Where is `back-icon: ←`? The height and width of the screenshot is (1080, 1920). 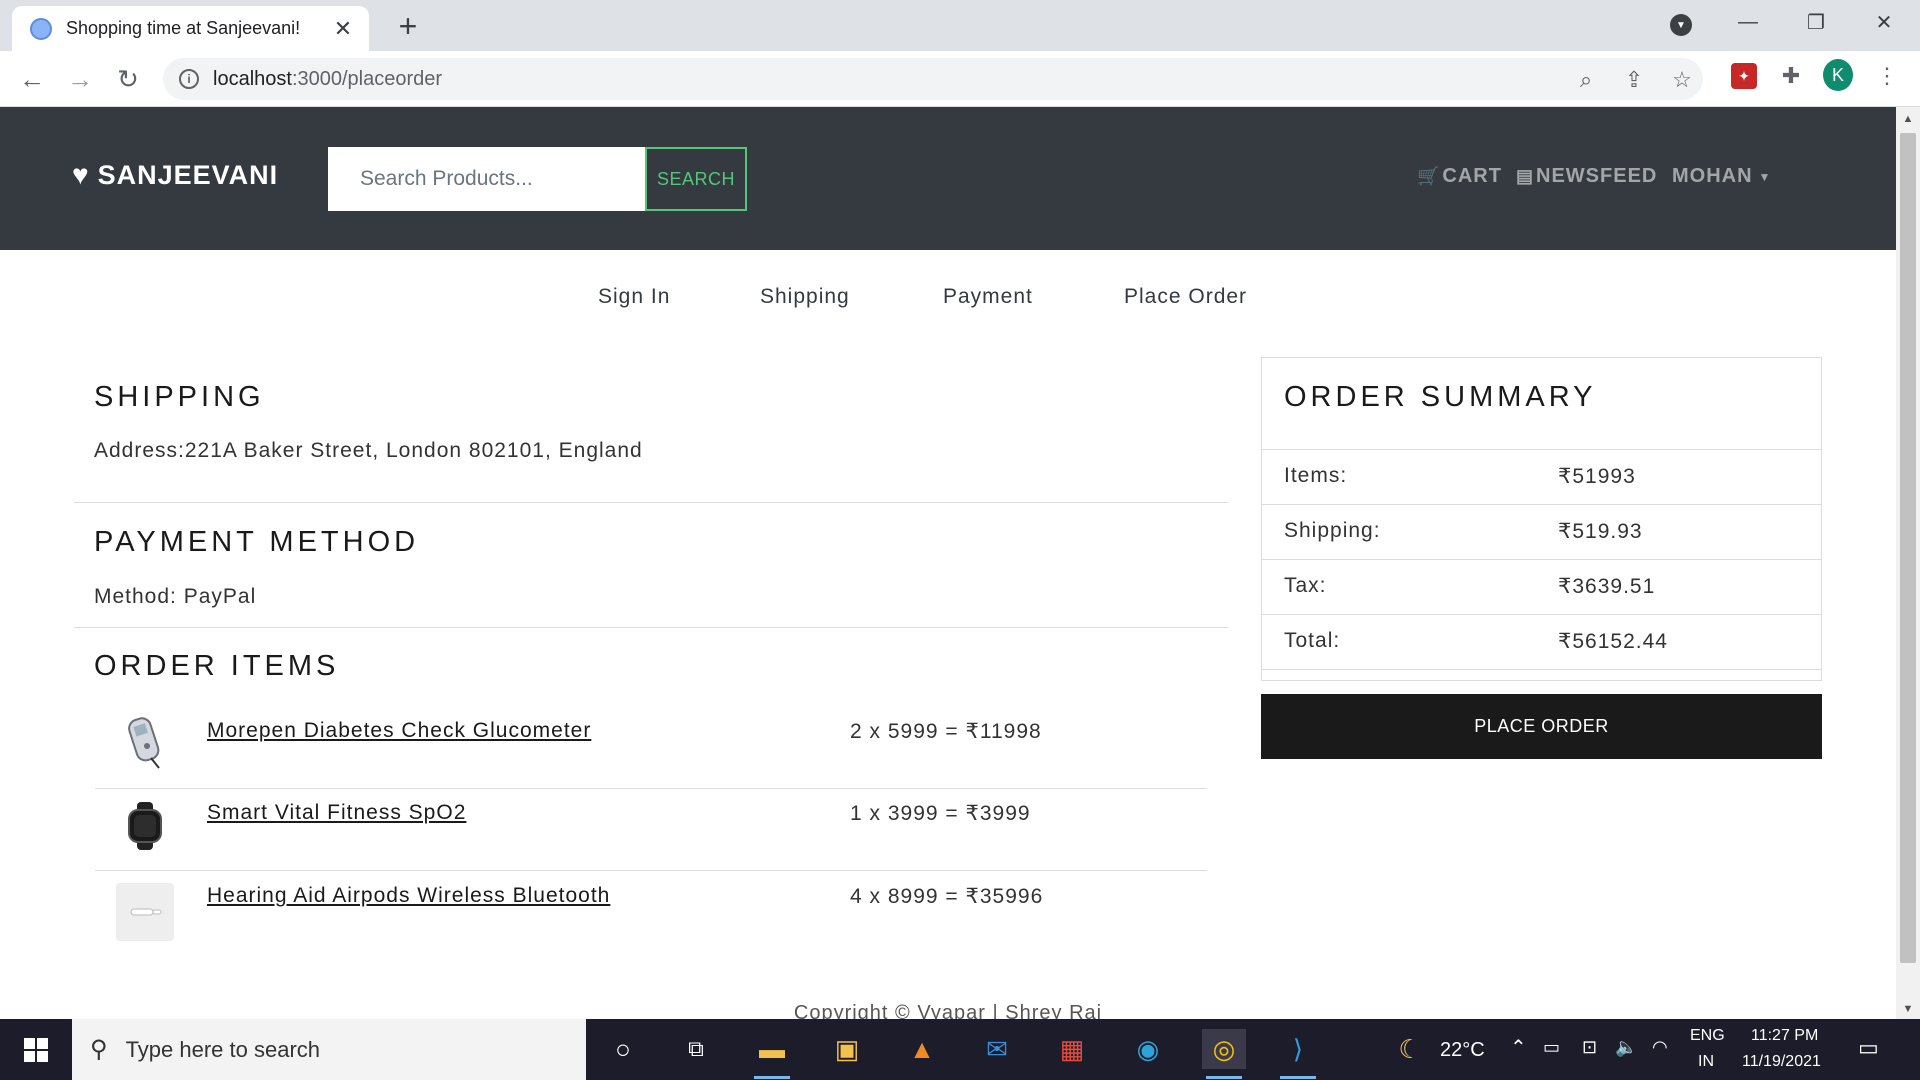 back-icon: ← is located at coordinates (32, 79).